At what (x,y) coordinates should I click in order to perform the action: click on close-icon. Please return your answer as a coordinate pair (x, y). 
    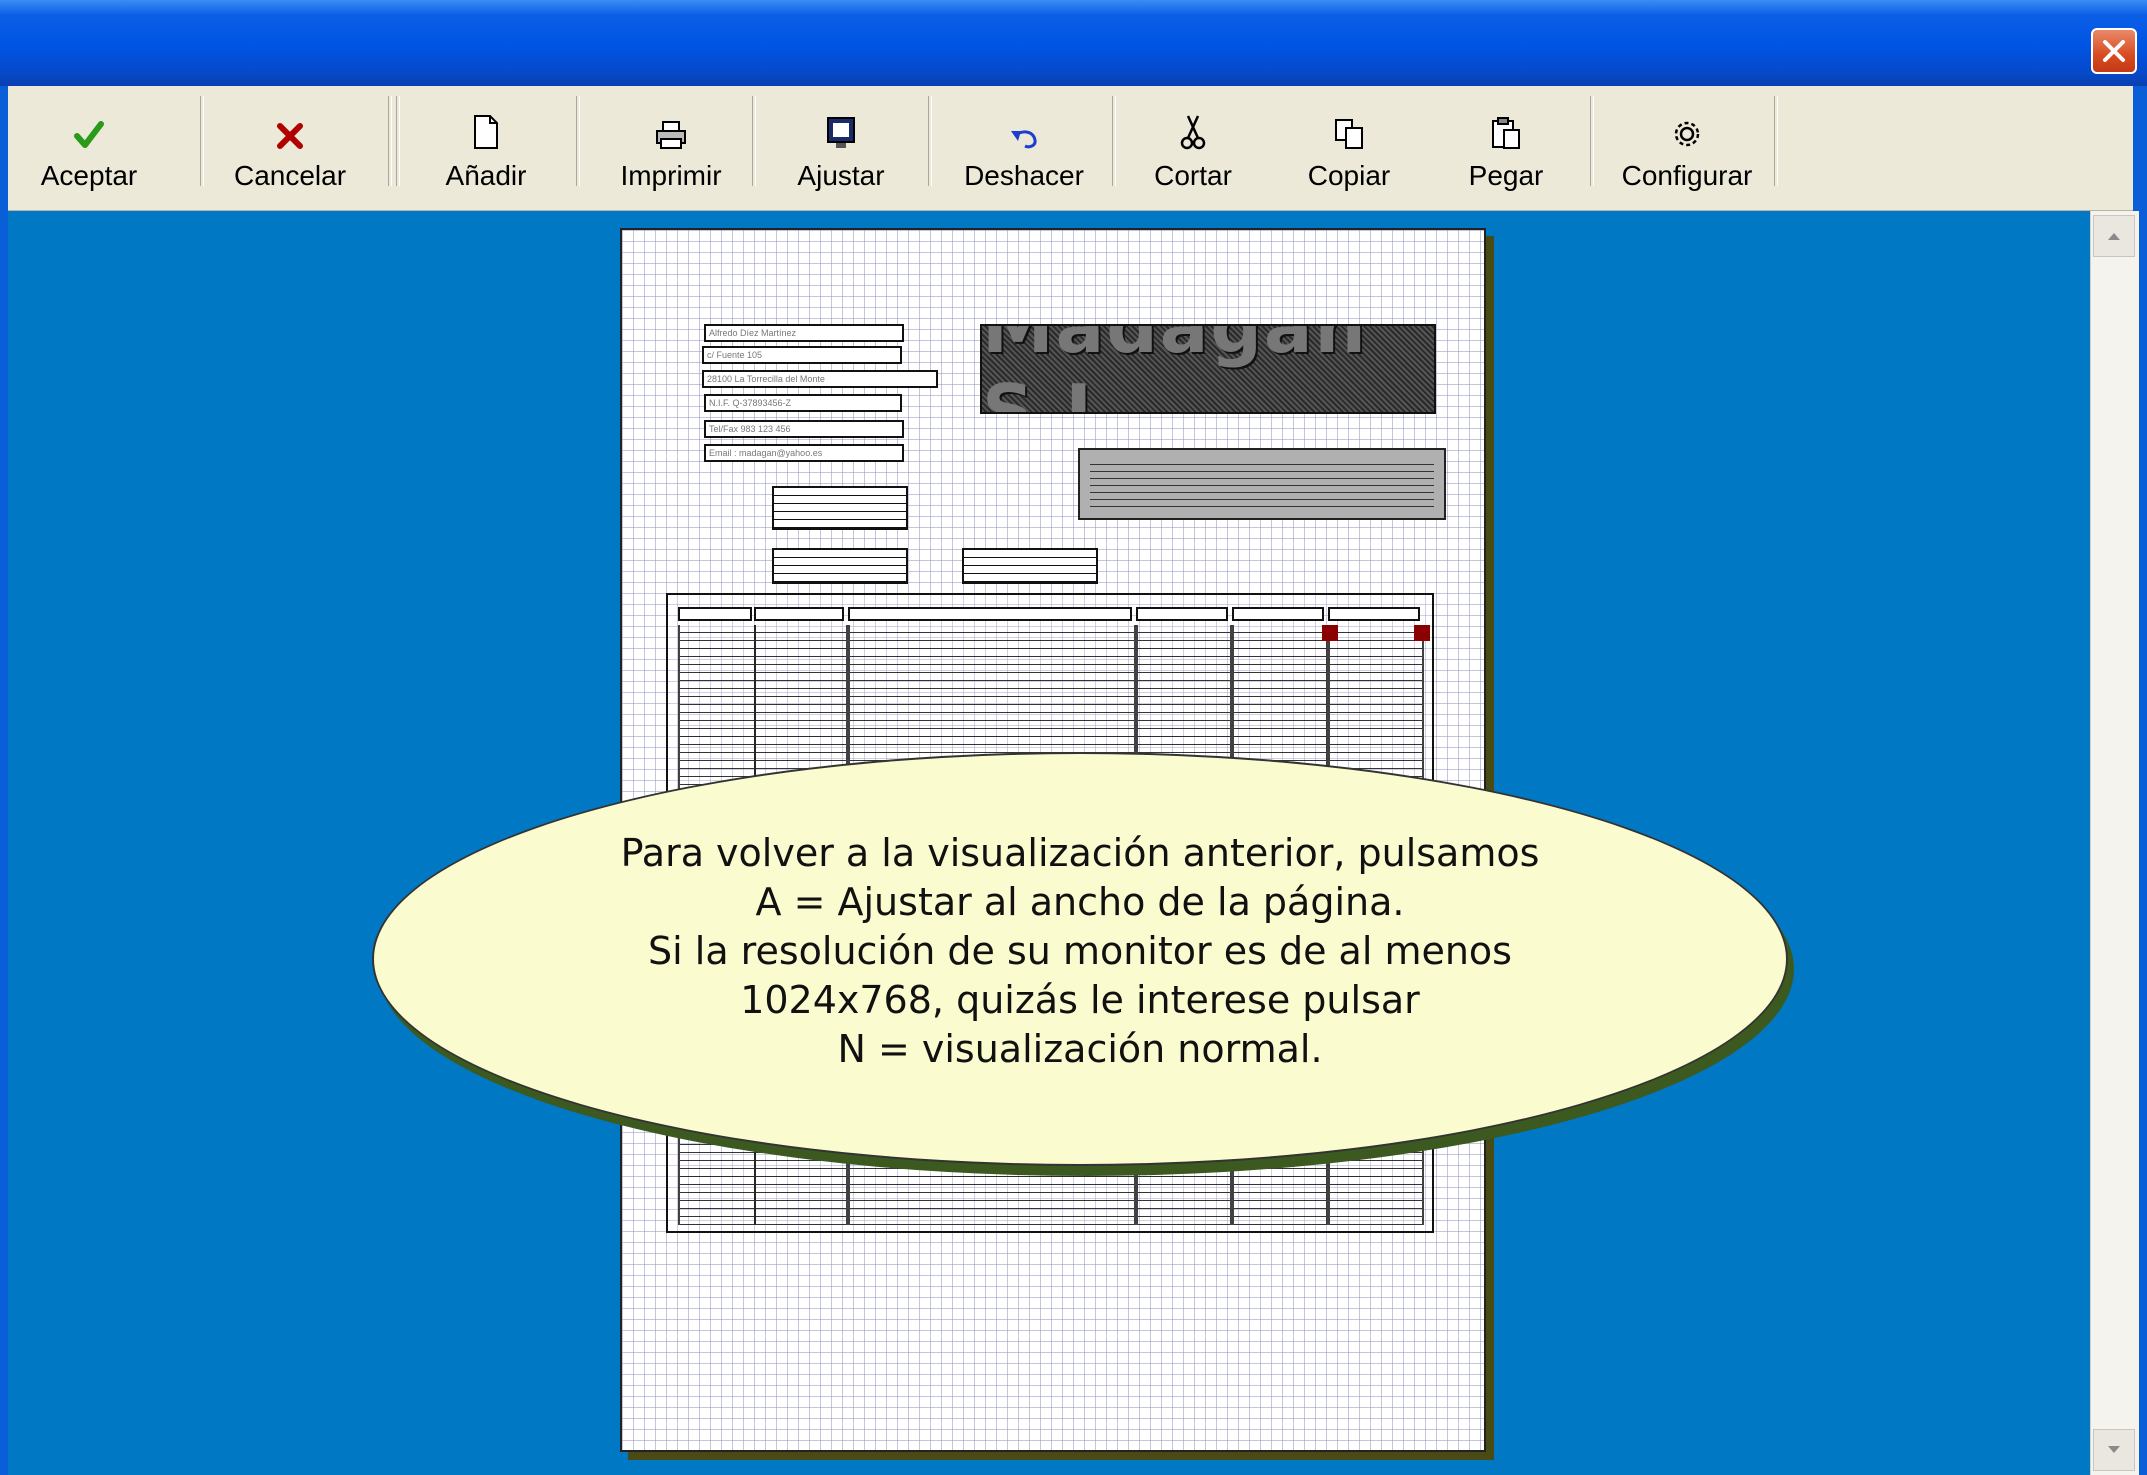
    Looking at the image, I should click on (2114, 51).